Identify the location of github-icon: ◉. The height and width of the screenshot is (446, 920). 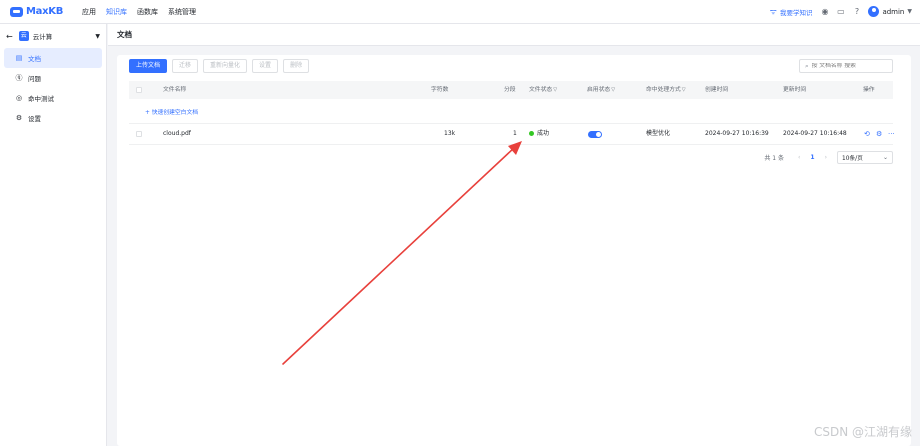
(824, 11).